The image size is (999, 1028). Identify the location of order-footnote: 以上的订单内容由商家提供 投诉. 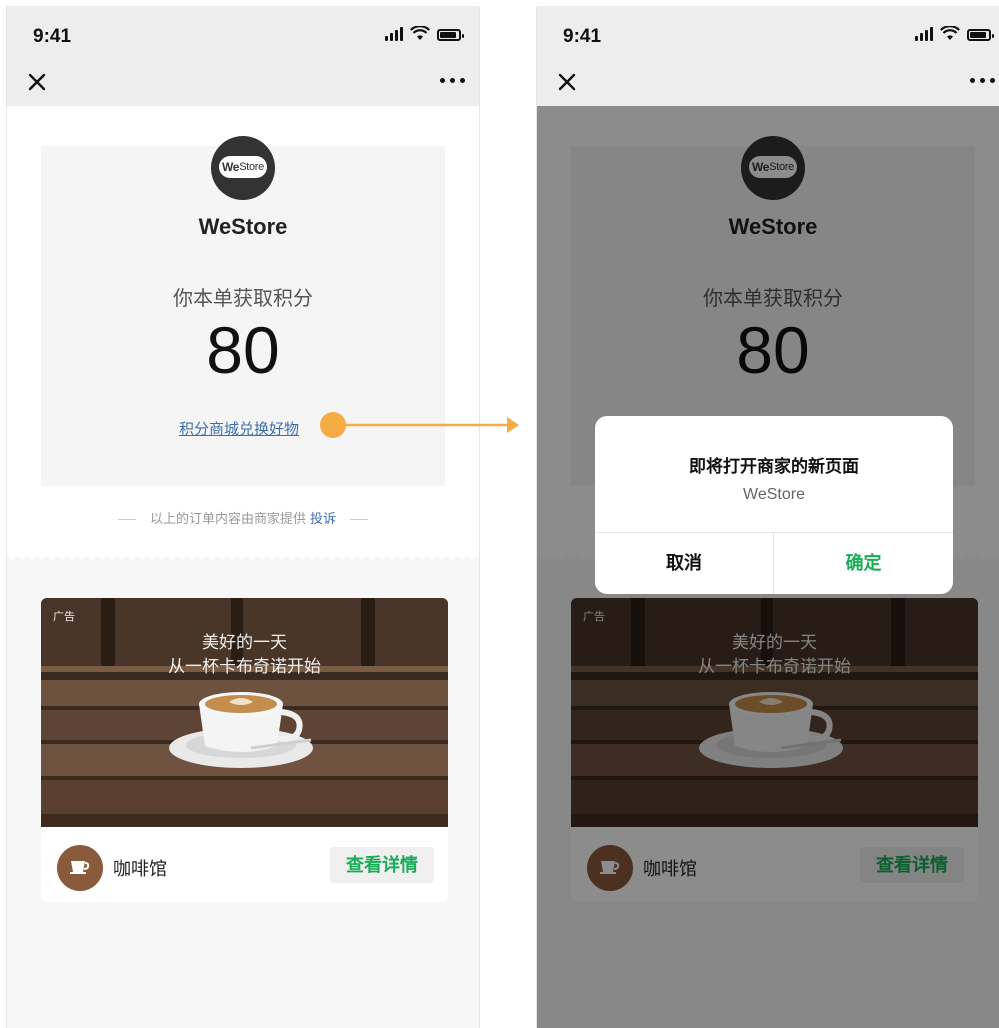
(243, 517).